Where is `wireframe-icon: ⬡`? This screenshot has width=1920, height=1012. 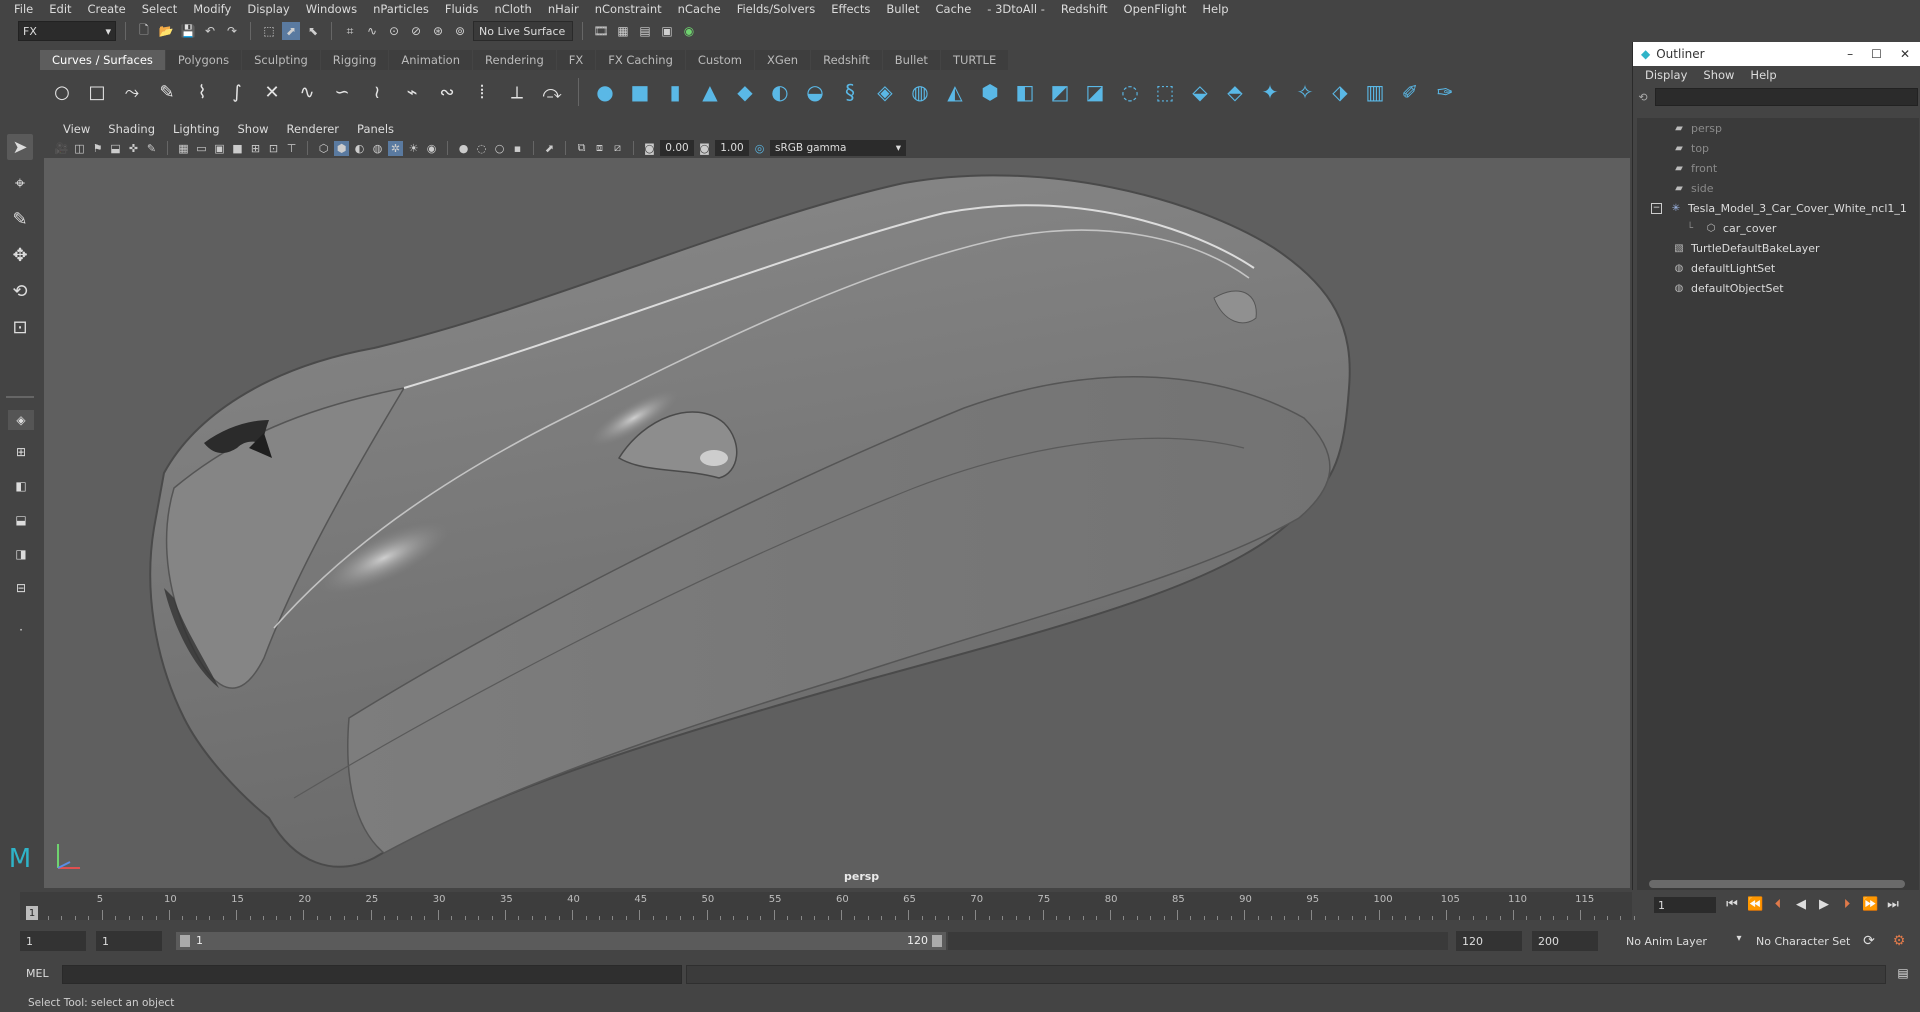 wireframe-icon: ⬡ is located at coordinates (323, 148).